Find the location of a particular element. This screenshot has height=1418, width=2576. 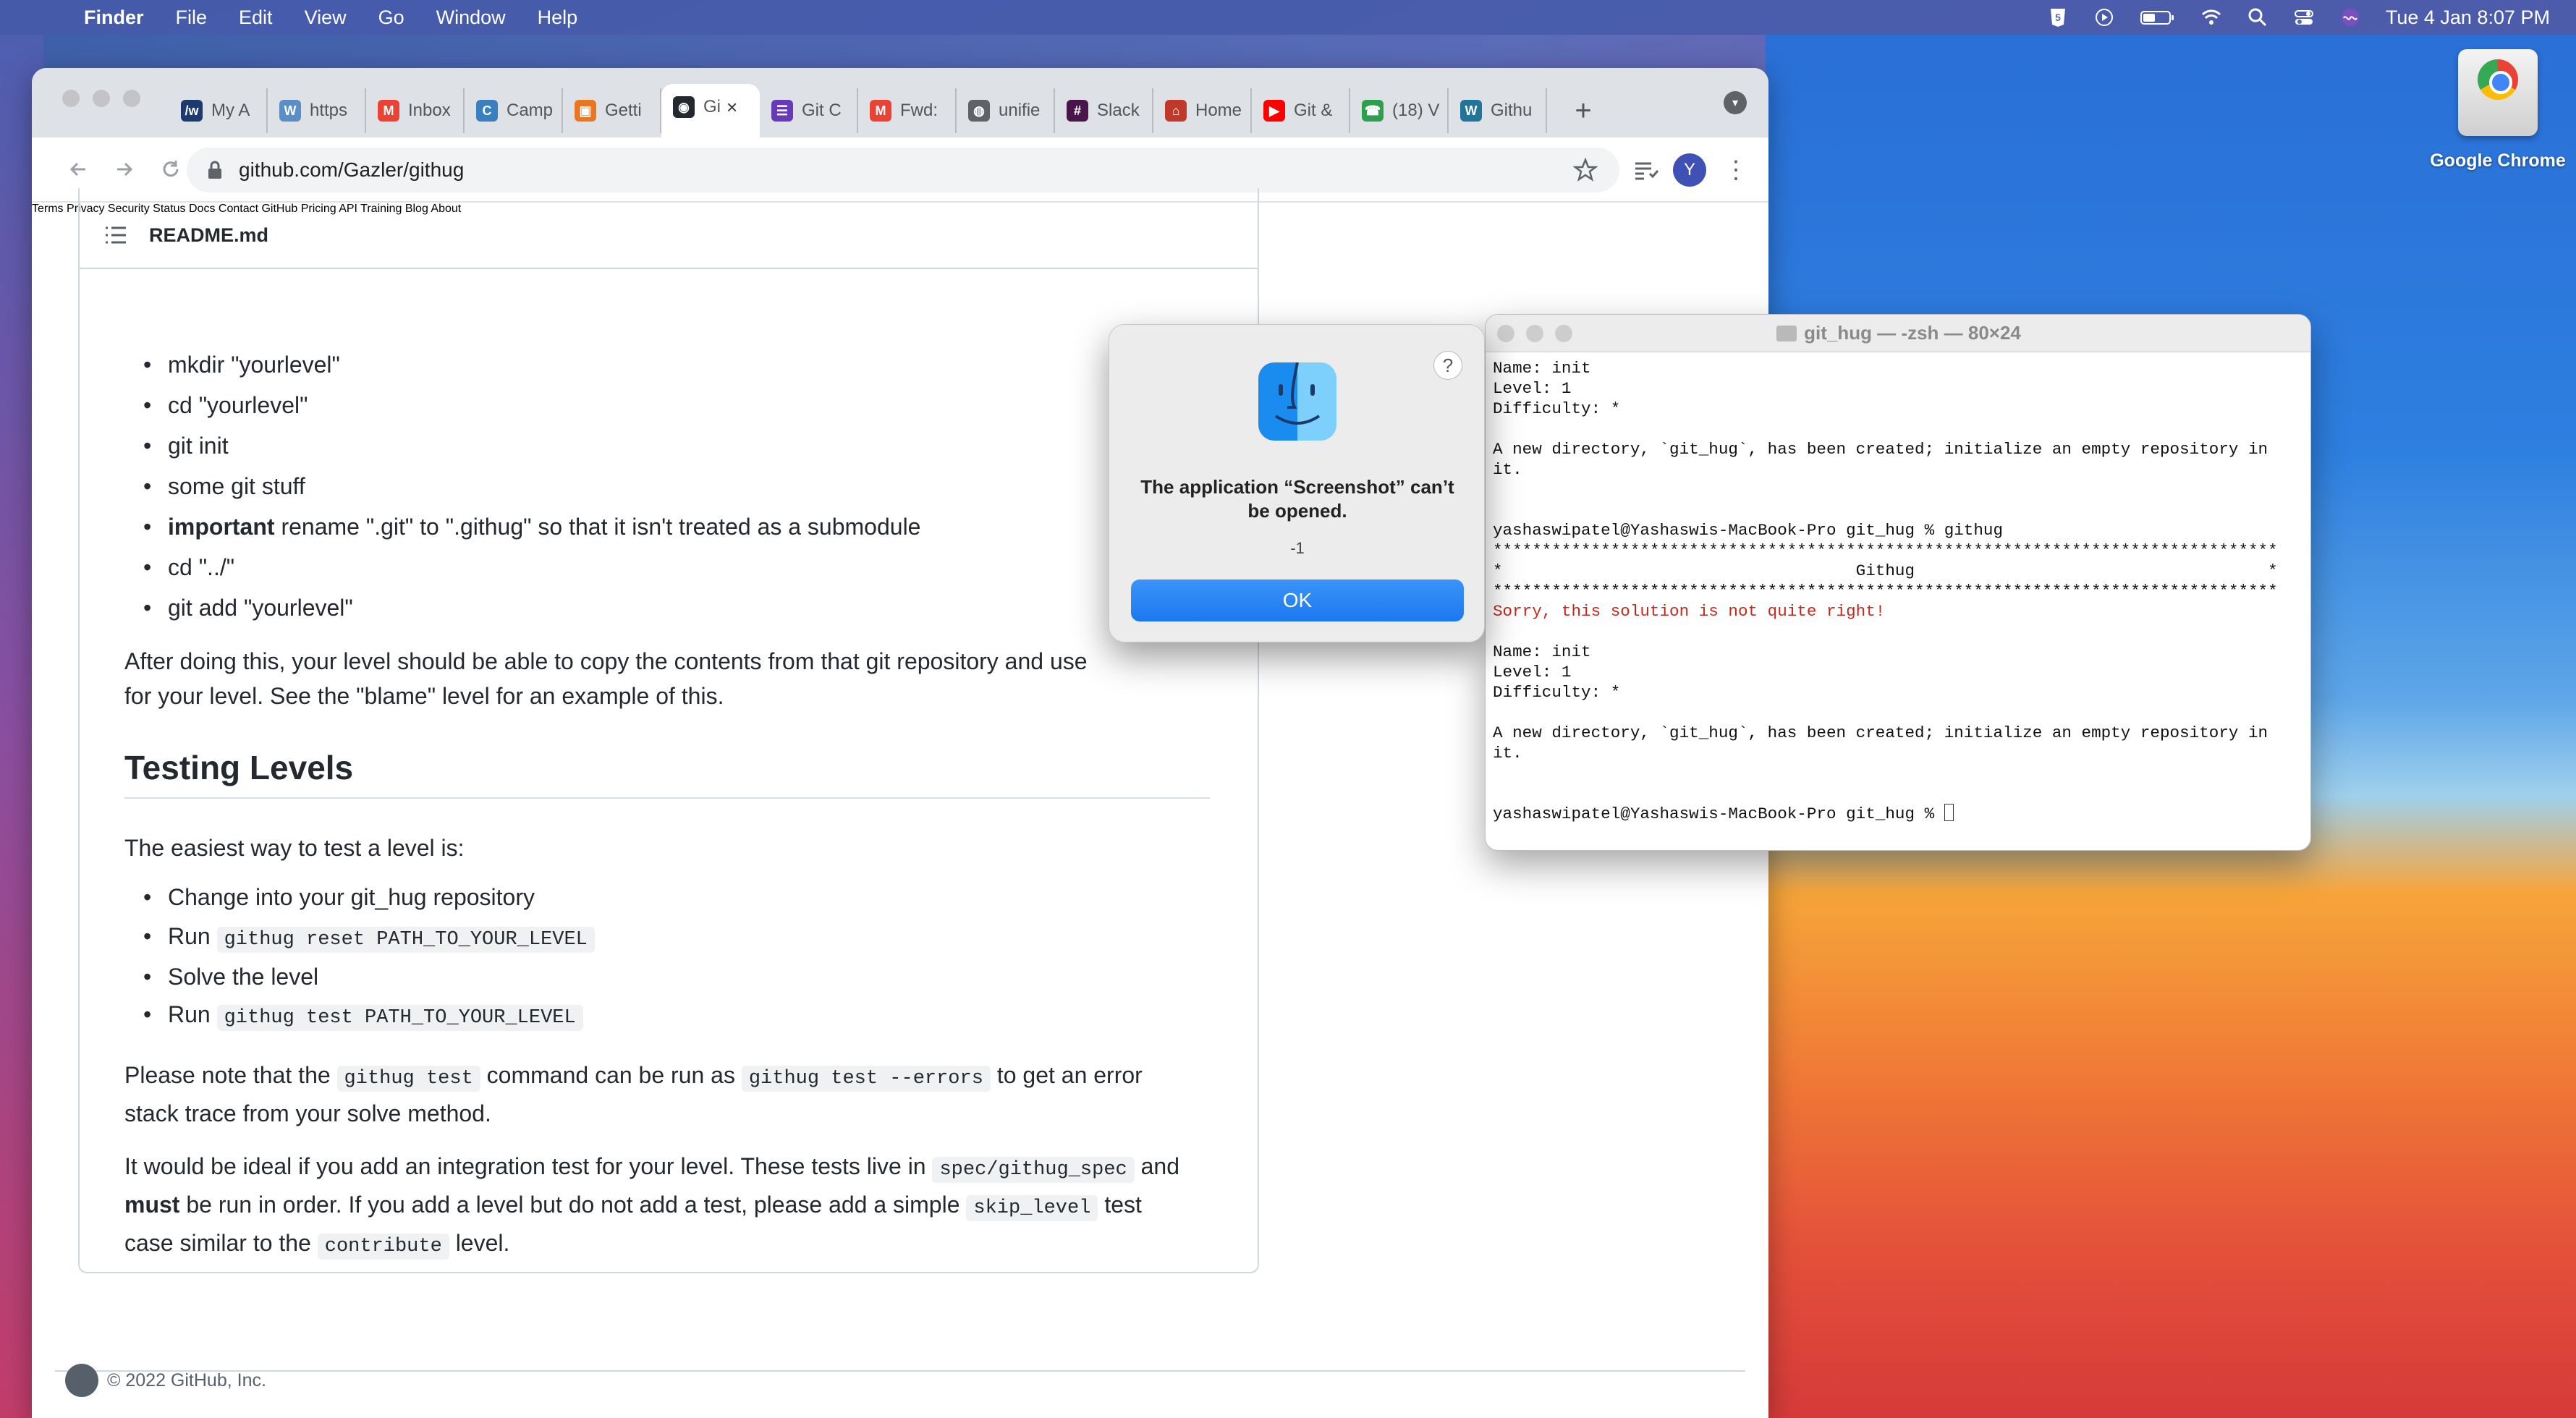

list-item: Run githug reset PATH_TO_YOUR_LEVEL is located at coordinates (369, 938).